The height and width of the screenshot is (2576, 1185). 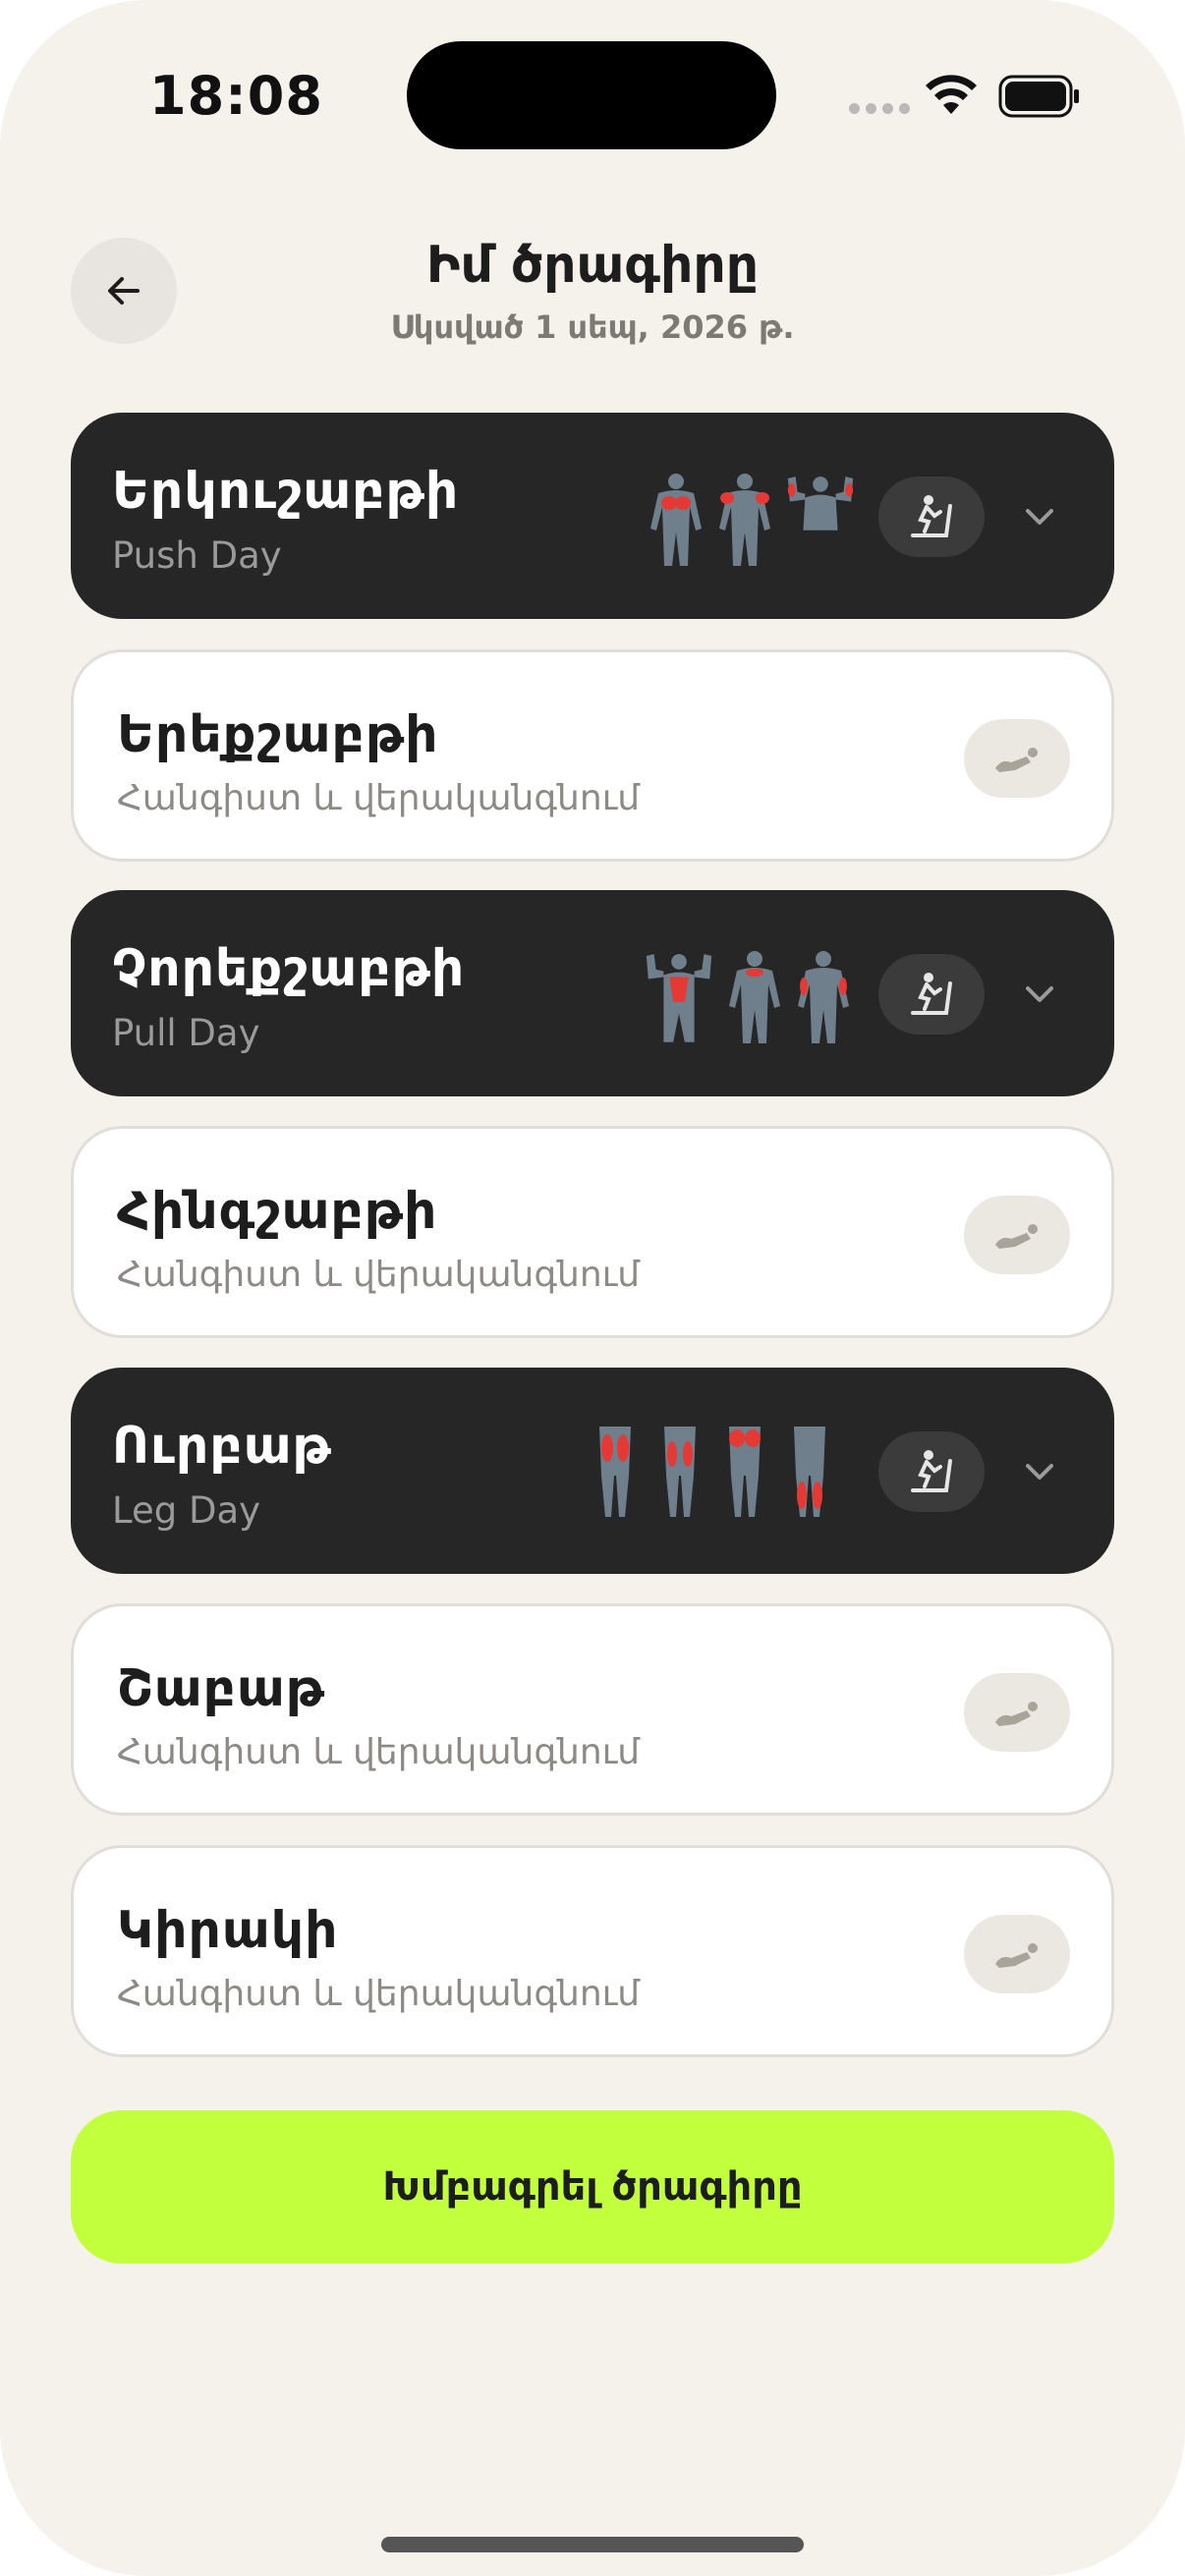 I want to click on status-time: 18:08, so click(x=236, y=96).